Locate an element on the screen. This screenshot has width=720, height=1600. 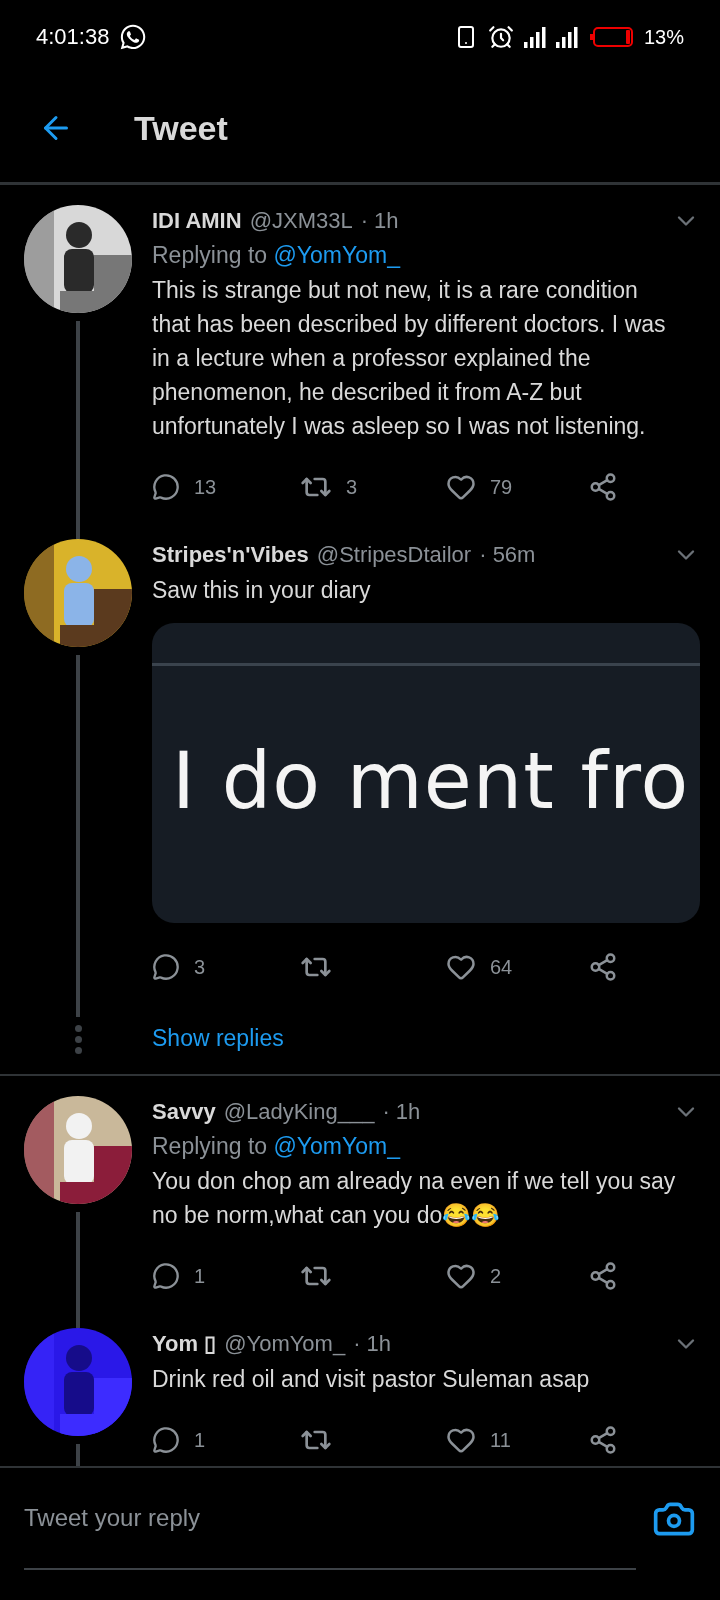
user-name: Yom ▯ is located at coordinates (184, 1344).